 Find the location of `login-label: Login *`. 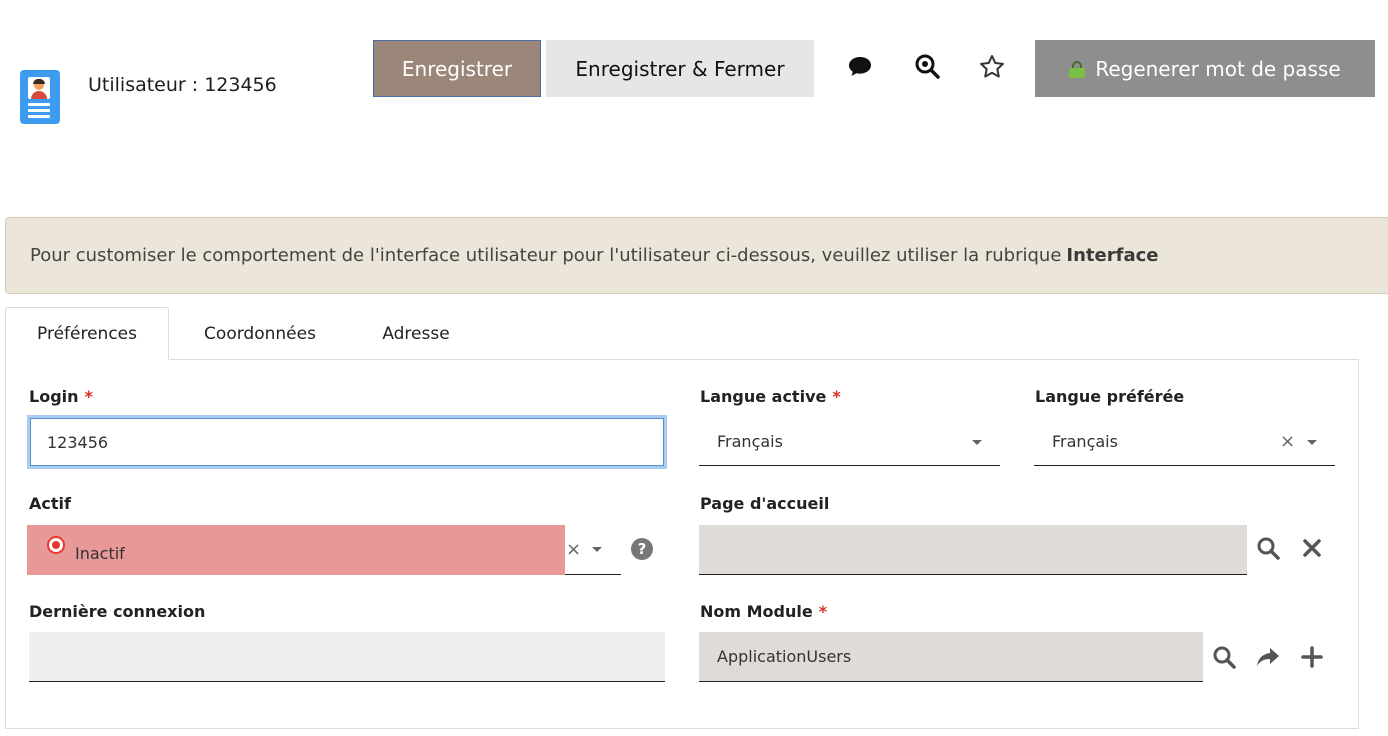

login-label: Login * is located at coordinates (61, 396).